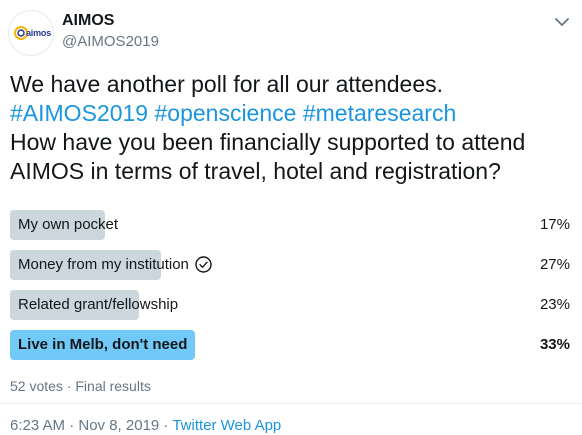 The image size is (582, 435). What do you see at coordinates (110, 41) in the screenshot?
I see `user-handle: @AIMOS2019` at bounding box center [110, 41].